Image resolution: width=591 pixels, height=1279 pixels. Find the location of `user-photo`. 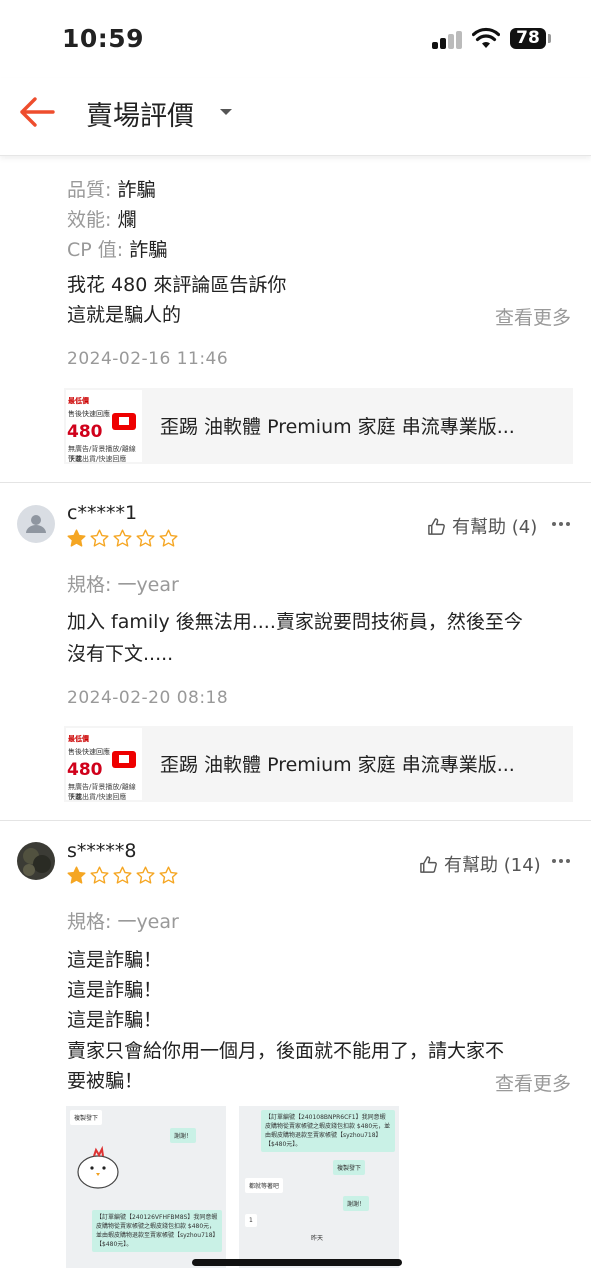

user-photo is located at coordinates (37, 862).